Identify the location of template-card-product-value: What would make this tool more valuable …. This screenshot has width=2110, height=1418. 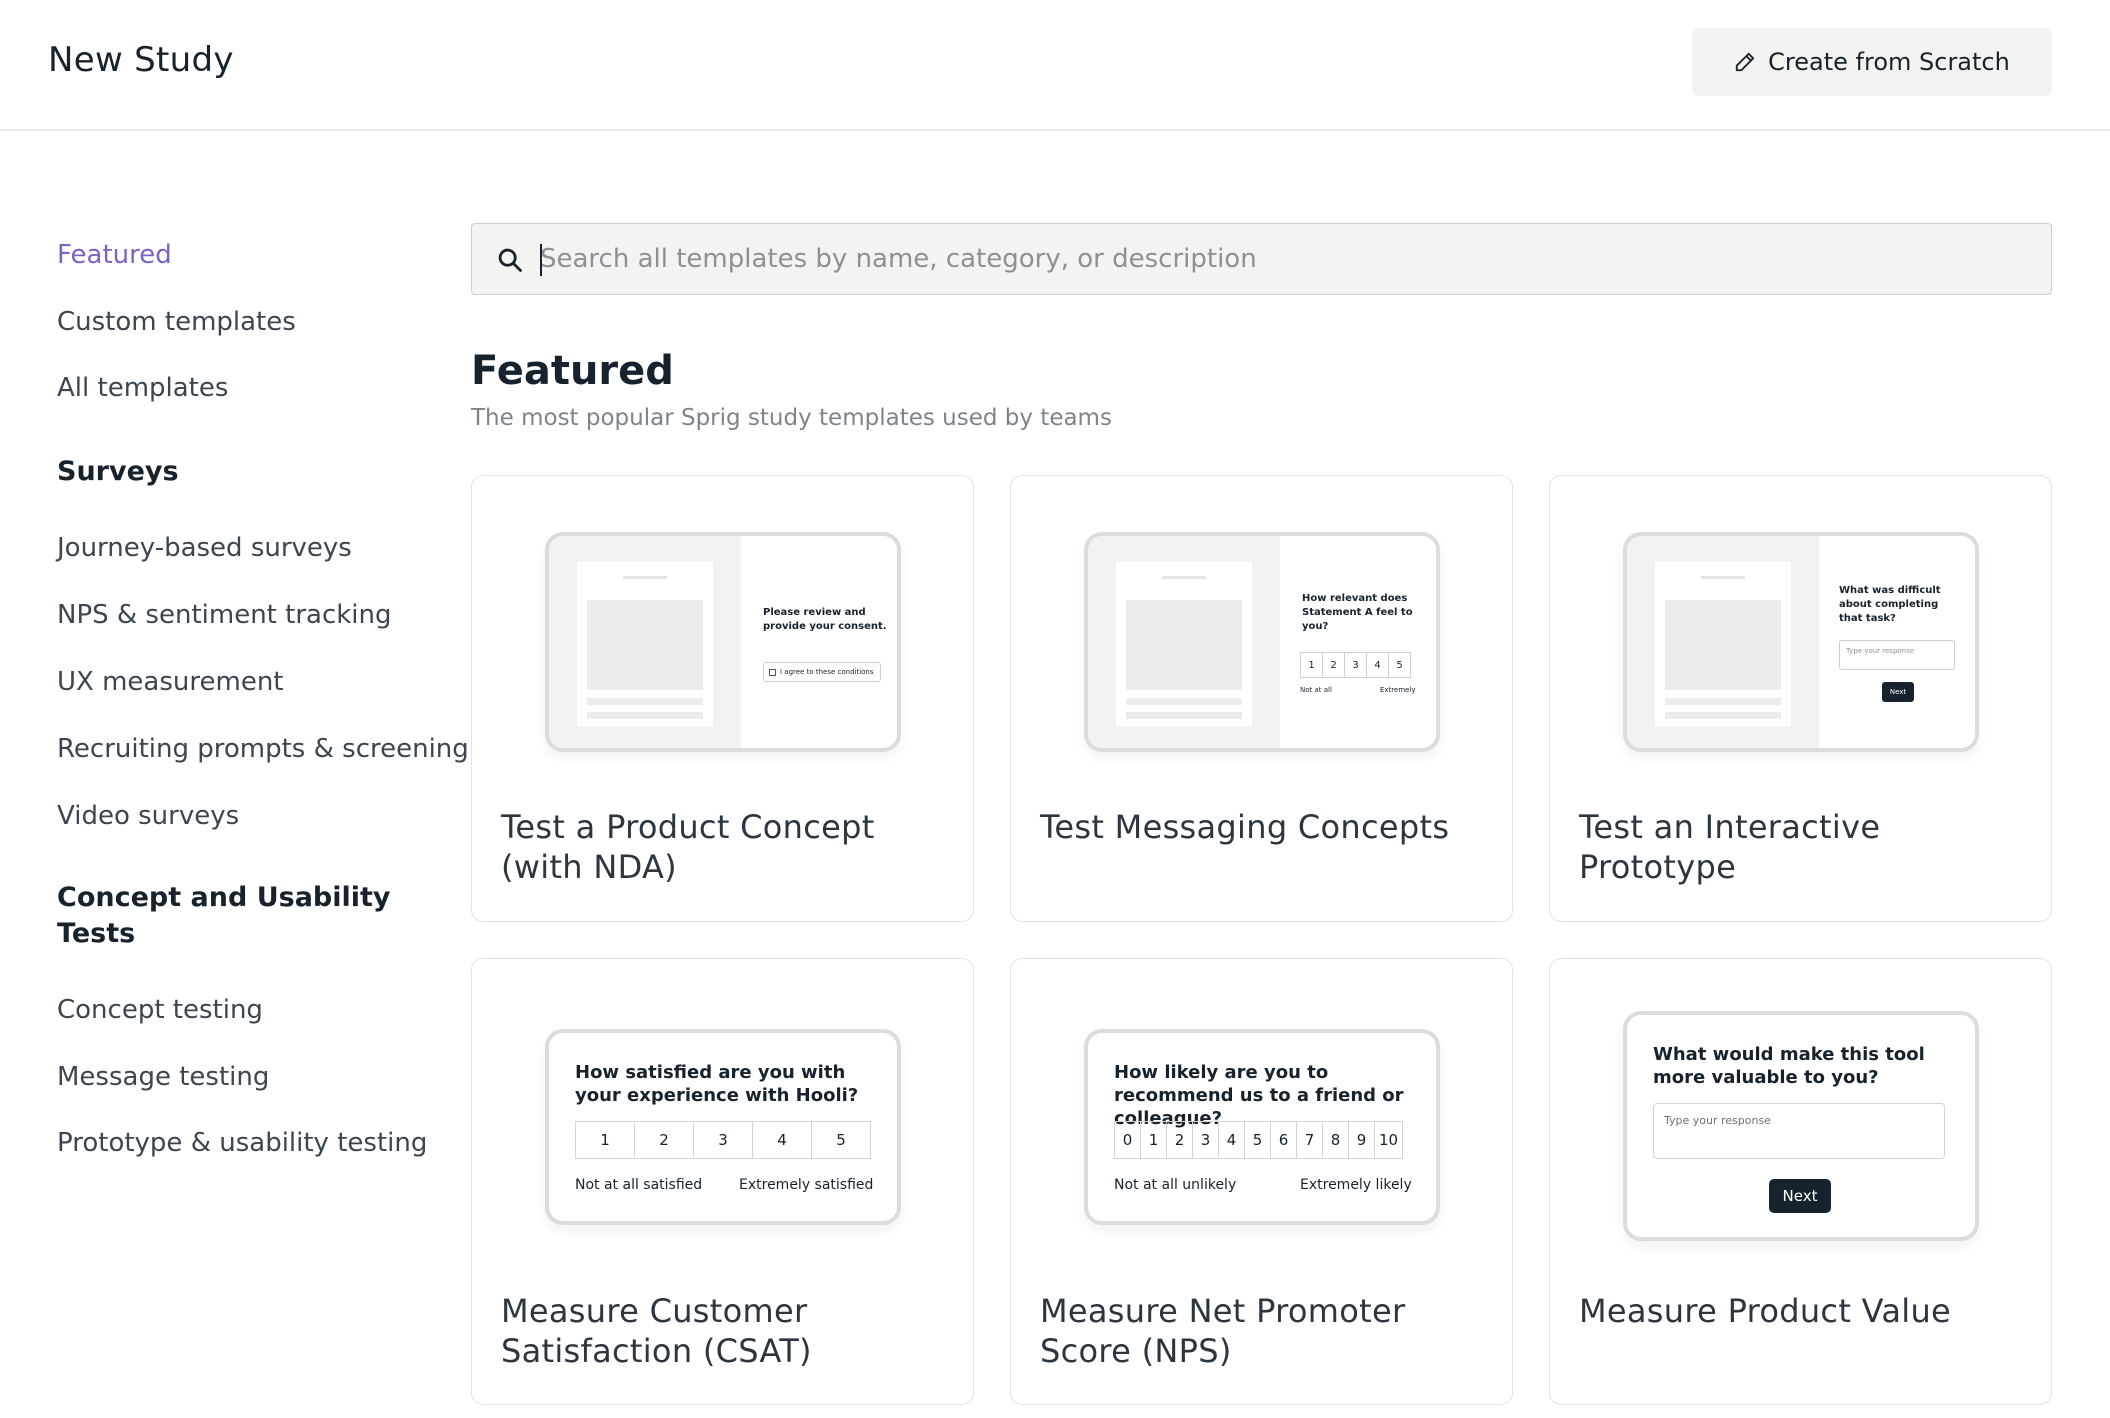
(1800, 1181).